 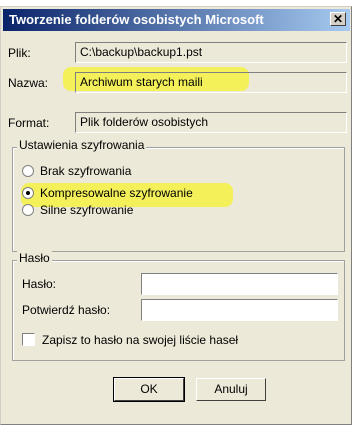 I want to click on password-label: Hasło:, so click(x=39, y=284).